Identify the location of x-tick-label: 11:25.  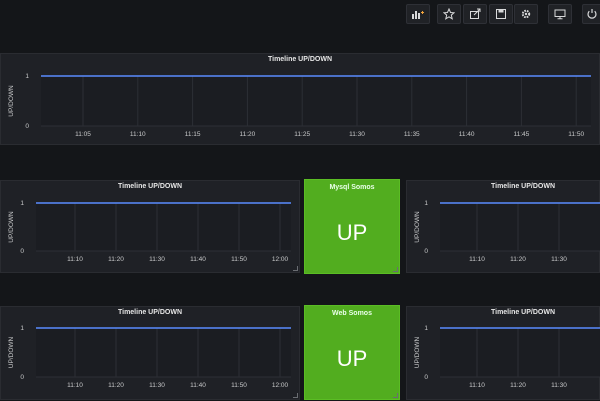
(302, 134).